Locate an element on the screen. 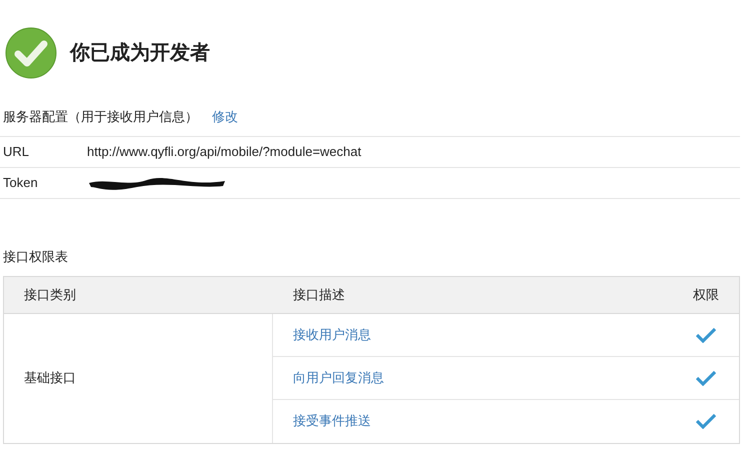  field-label: URL is located at coordinates (16, 152).